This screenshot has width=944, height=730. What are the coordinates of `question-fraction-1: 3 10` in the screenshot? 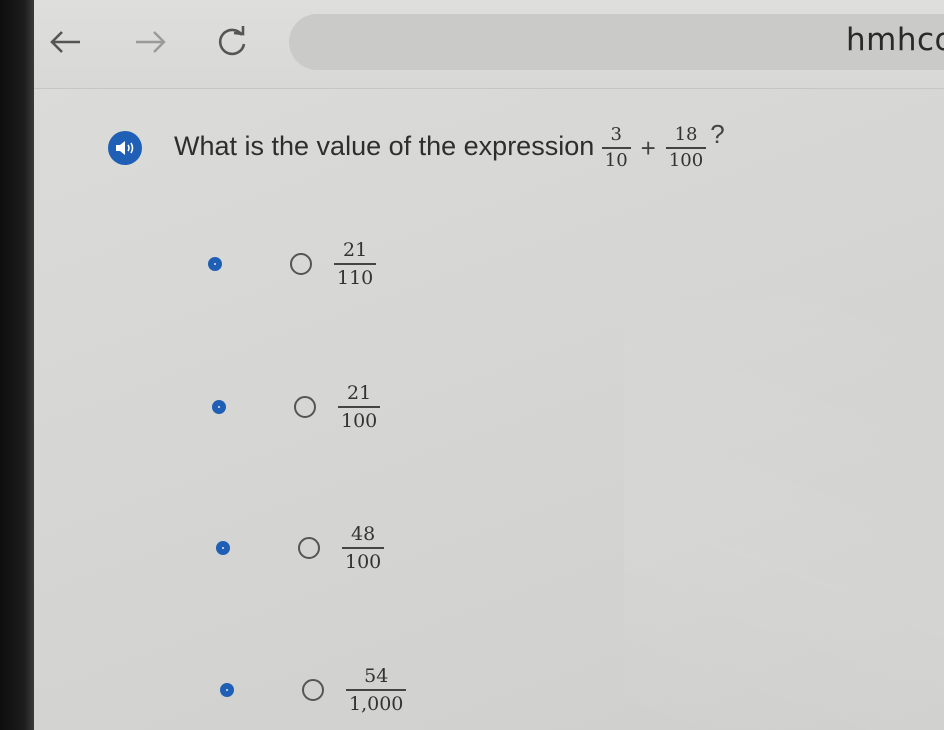 It's located at (616, 147).